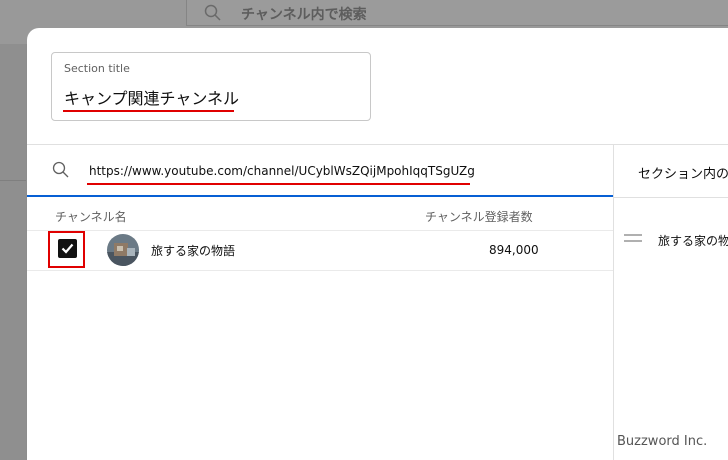 The image size is (728, 460). Describe the element at coordinates (193, 251) in the screenshot. I see `channel-name: 旅する家の物語` at that location.